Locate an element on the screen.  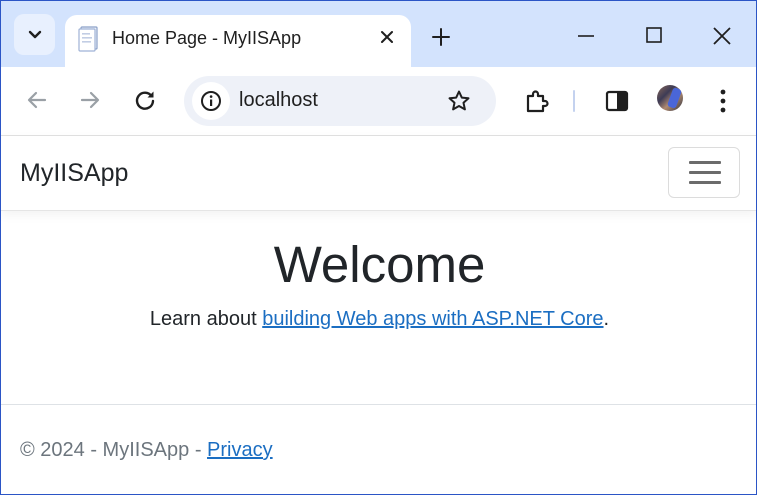
browser-toolbar: localhost is located at coordinates (378, 101).